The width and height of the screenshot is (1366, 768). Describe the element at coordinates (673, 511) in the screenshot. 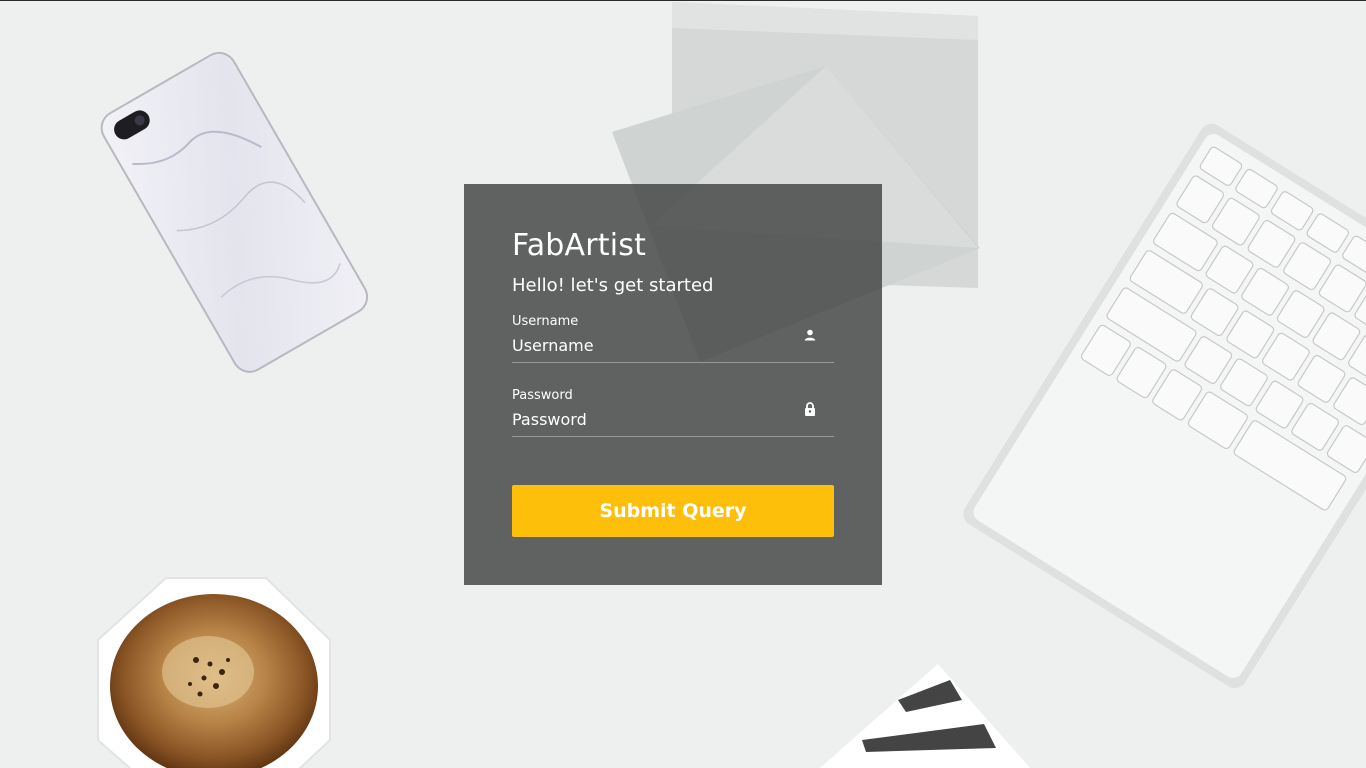

I see `submit-button: Submit Query` at that location.